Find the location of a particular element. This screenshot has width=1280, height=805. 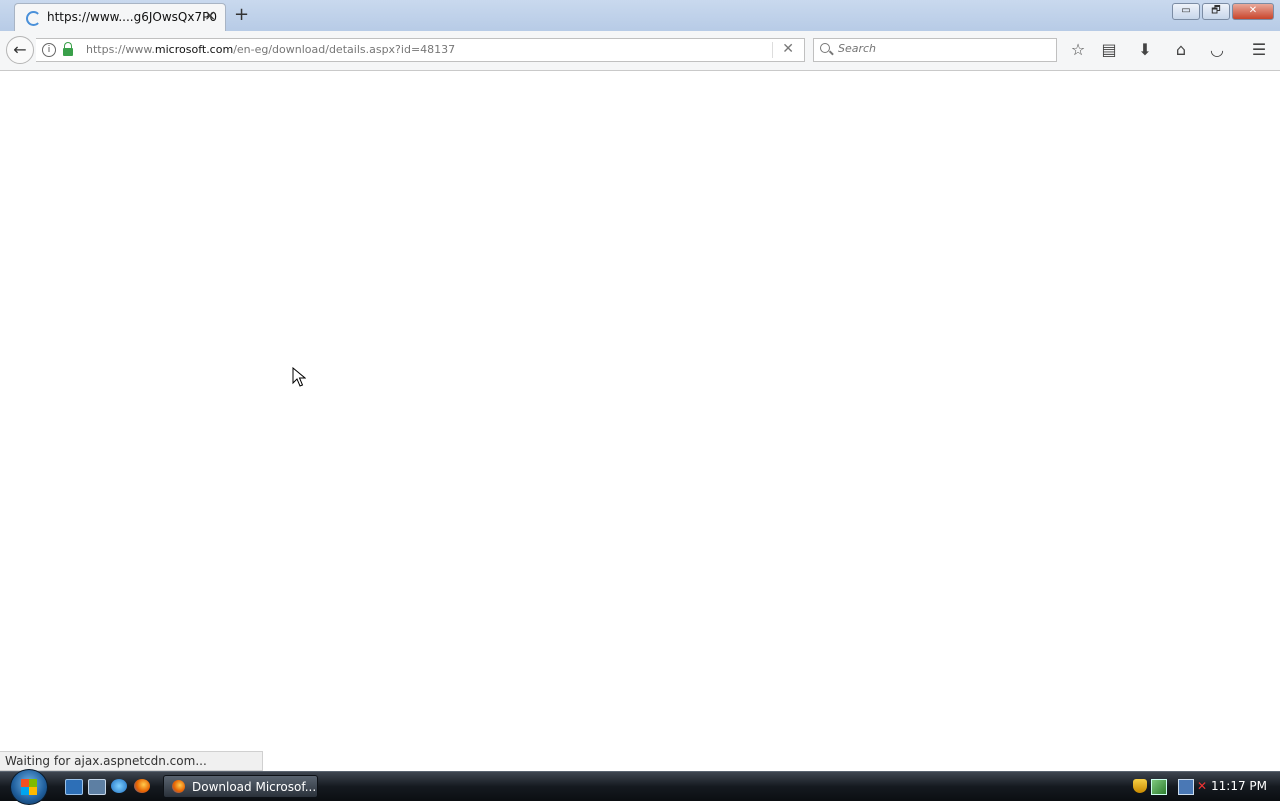

taskbar: Download Microsof... ✕ 11:17 PM is located at coordinates (640, 787).